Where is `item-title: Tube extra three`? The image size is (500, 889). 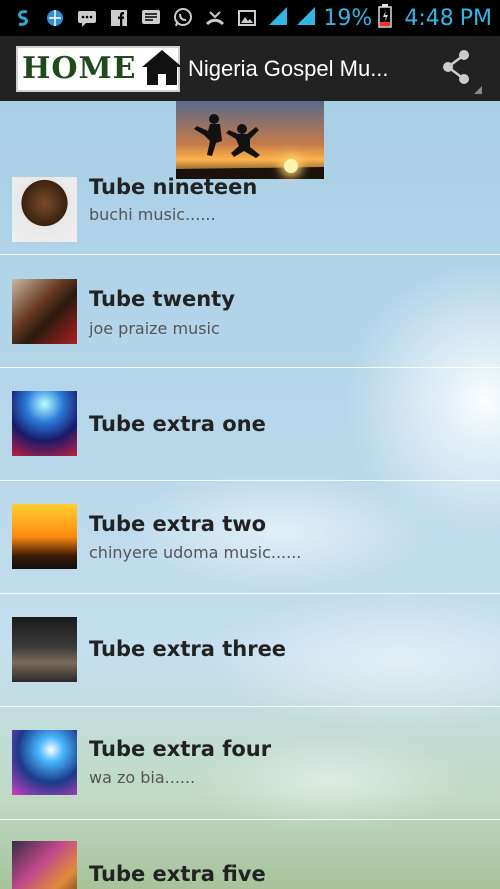 item-title: Tube extra three is located at coordinates (188, 649).